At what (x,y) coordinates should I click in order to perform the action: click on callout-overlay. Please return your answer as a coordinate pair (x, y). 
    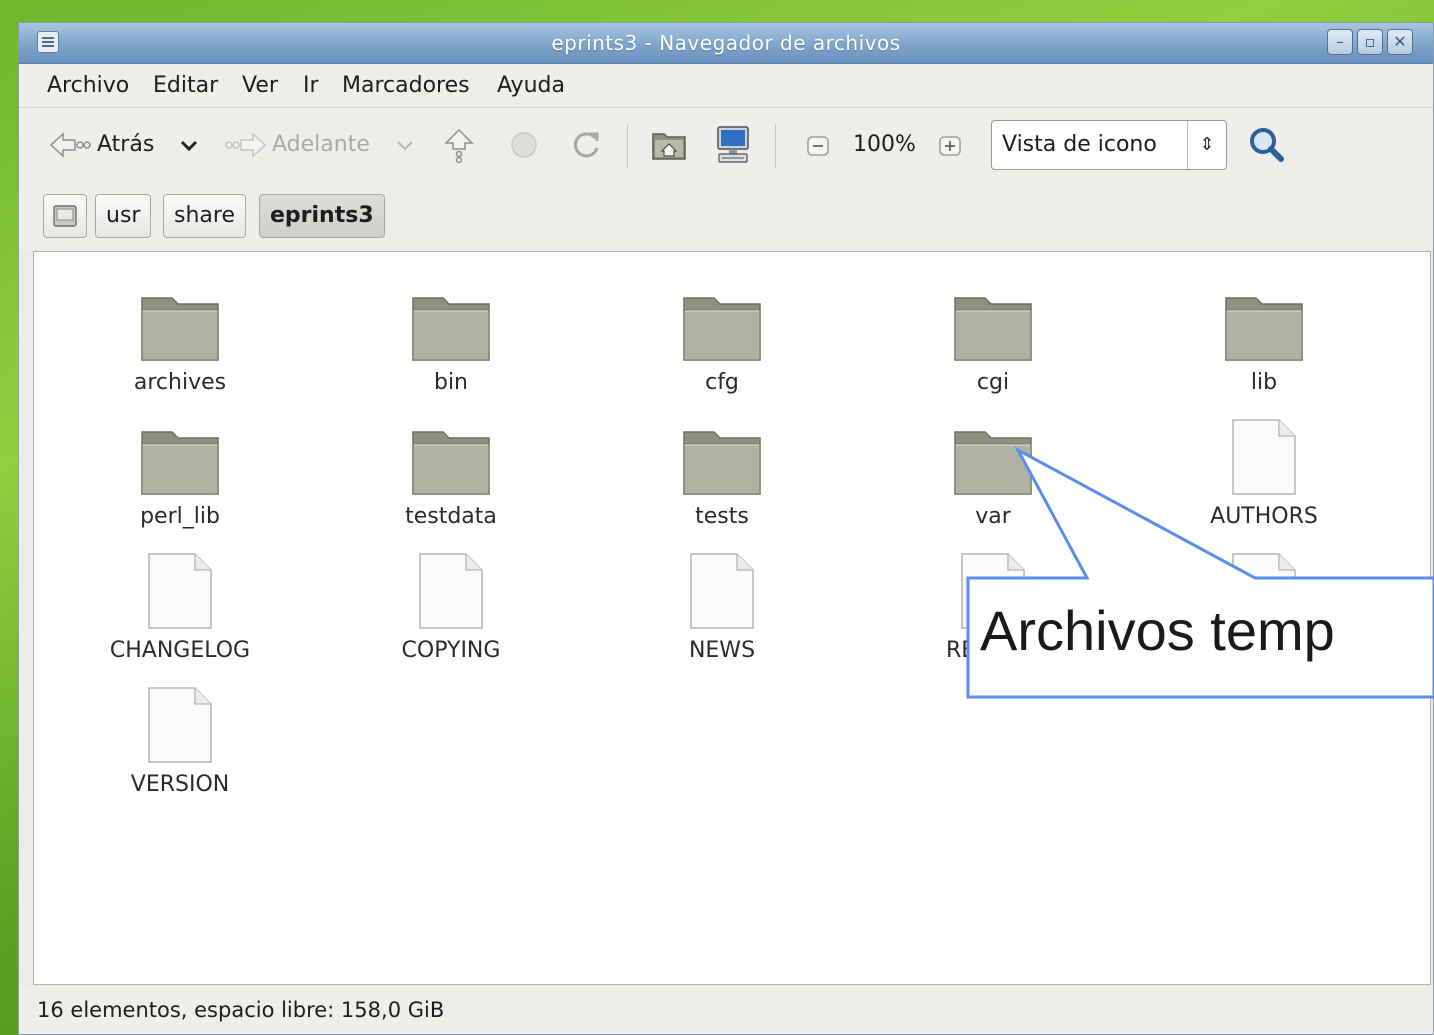
    Looking at the image, I should click on (1200, 572).